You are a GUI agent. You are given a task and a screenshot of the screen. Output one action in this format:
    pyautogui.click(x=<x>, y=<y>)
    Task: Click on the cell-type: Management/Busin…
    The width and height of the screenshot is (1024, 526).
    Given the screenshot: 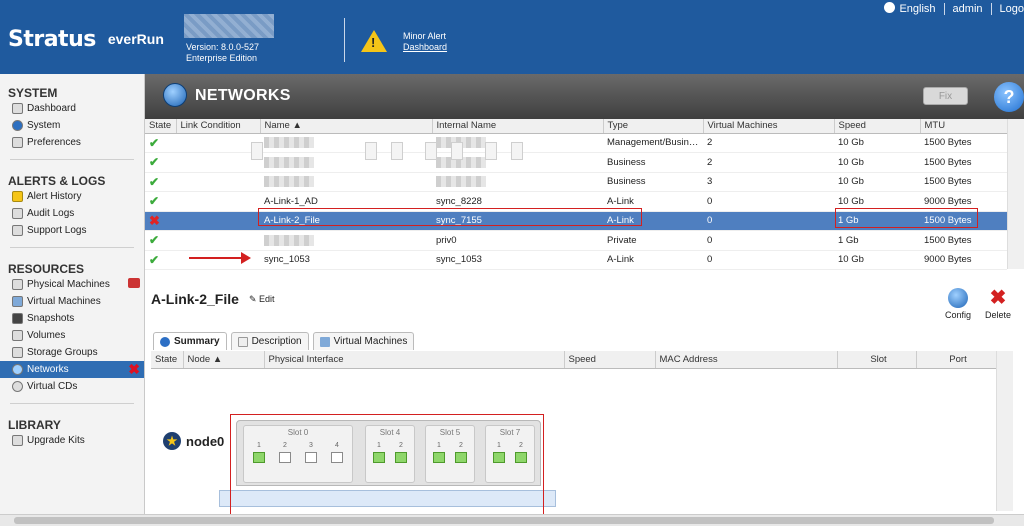 What is the action you would take?
    pyautogui.click(x=653, y=143)
    